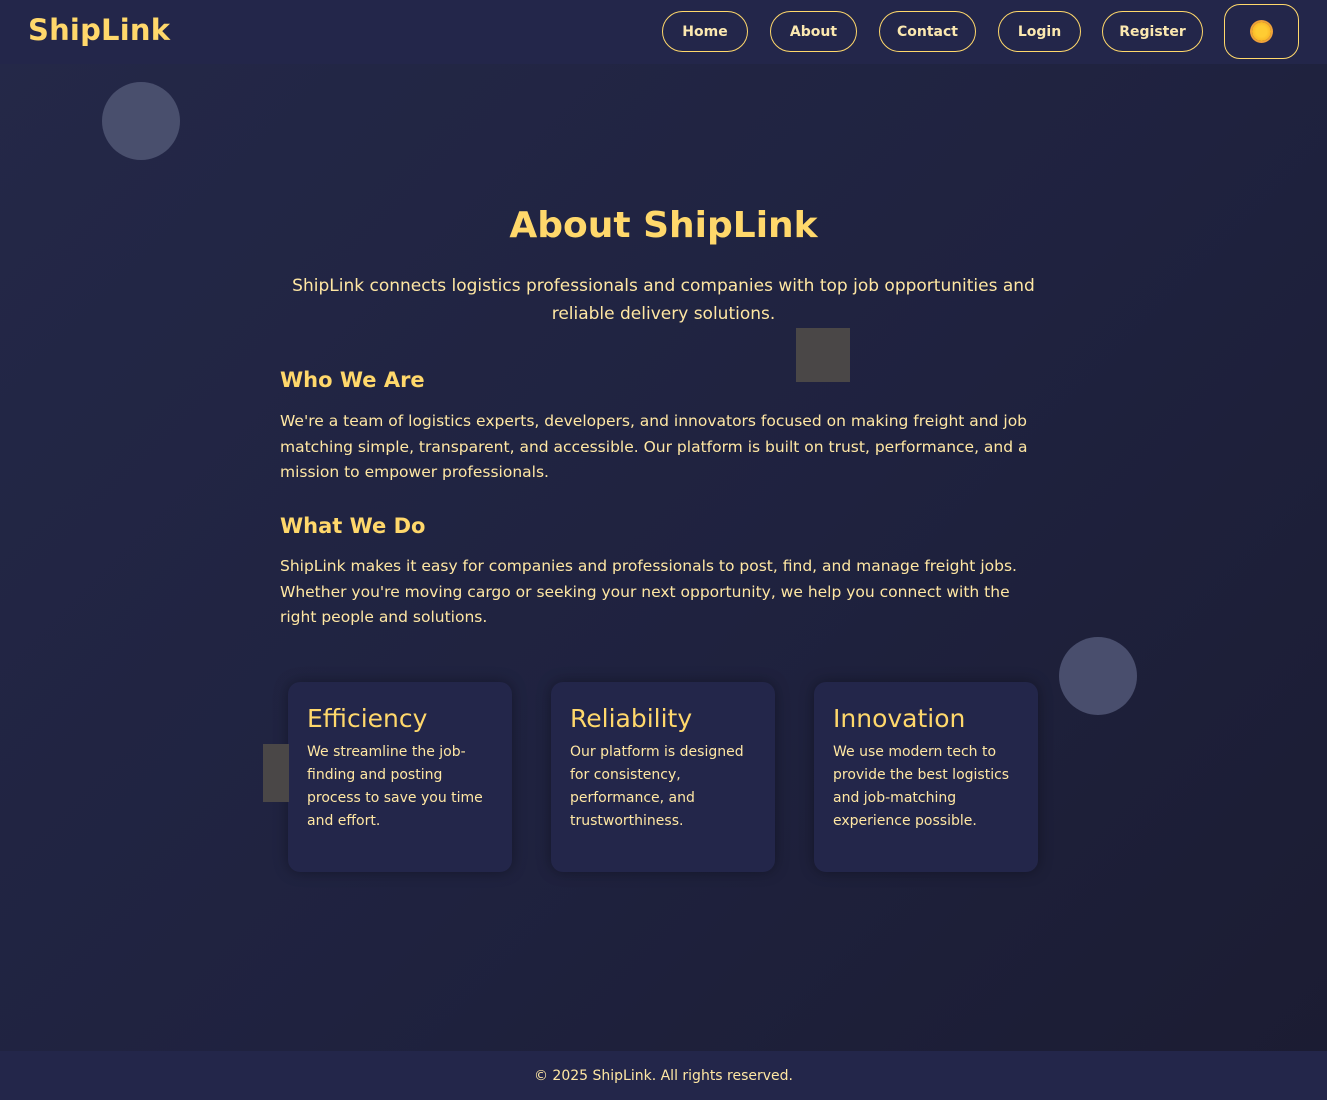  What do you see at coordinates (1152, 31) in the screenshot?
I see `nav-register-button: Register` at bounding box center [1152, 31].